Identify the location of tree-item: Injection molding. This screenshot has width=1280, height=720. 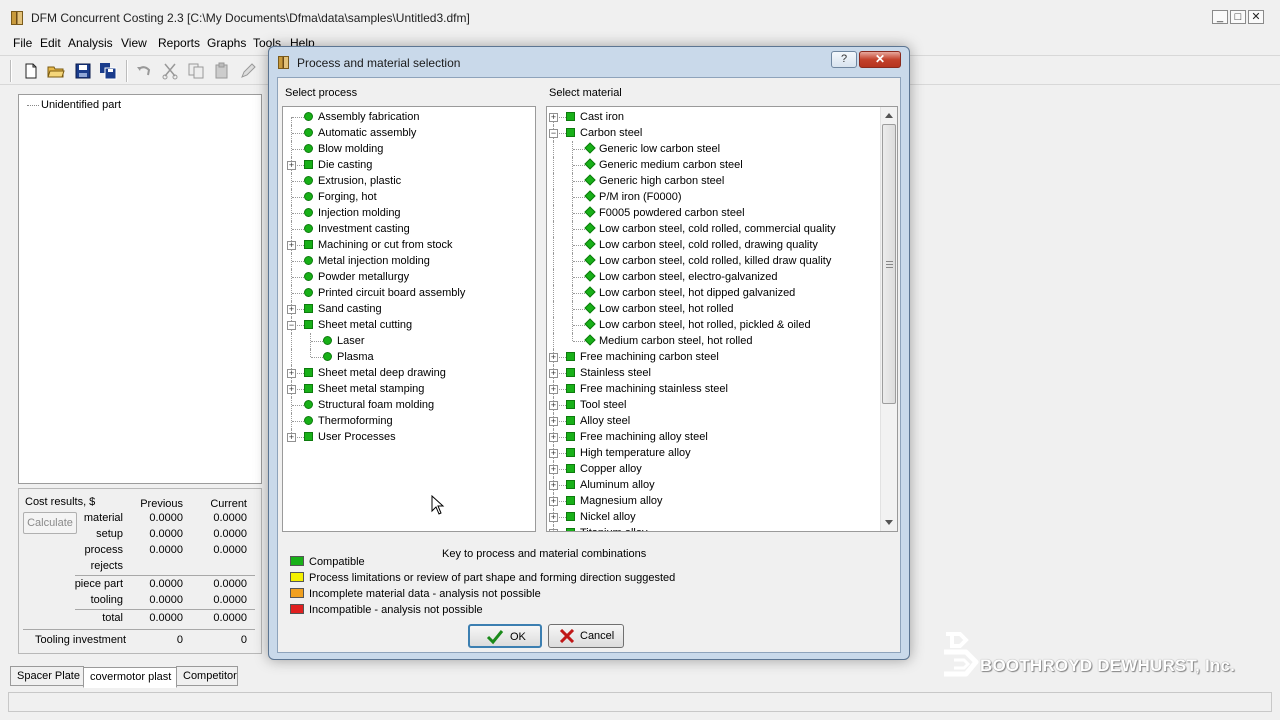
(409, 213).